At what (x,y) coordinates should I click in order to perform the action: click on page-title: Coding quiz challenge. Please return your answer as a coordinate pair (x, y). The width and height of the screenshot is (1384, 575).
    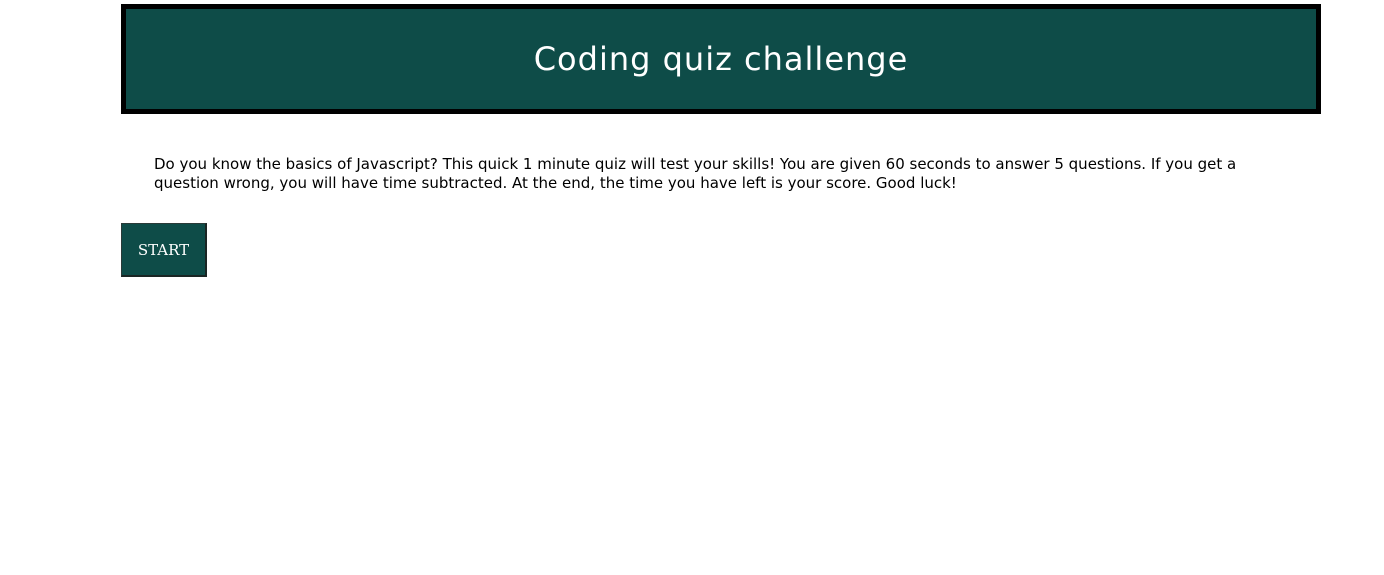
    Looking at the image, I should click on (721, 59).